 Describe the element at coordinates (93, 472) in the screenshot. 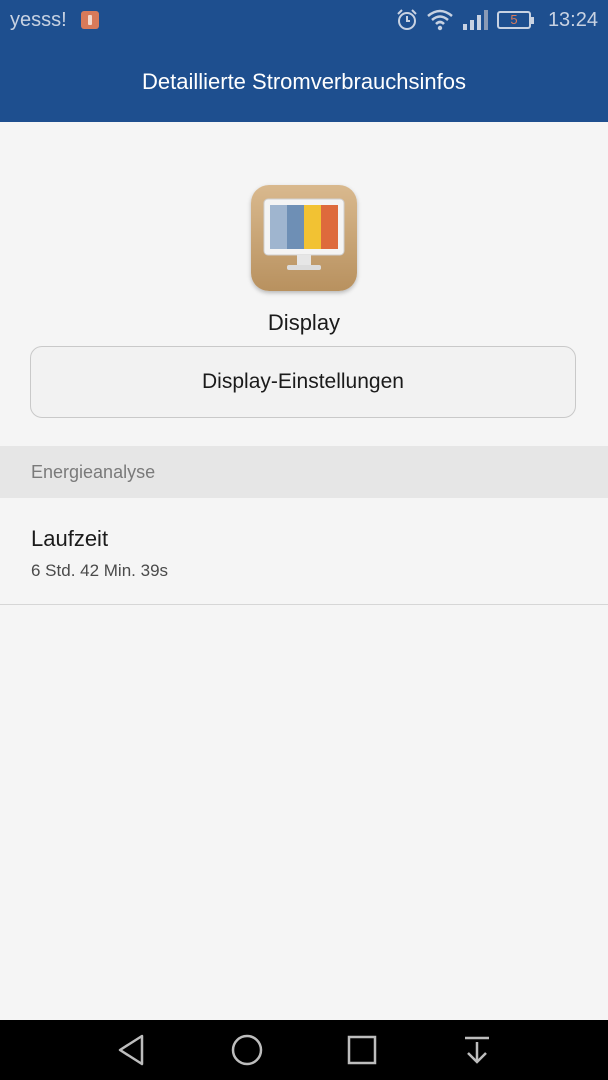

I see `section-header-label: Energieanalyse` at that location.